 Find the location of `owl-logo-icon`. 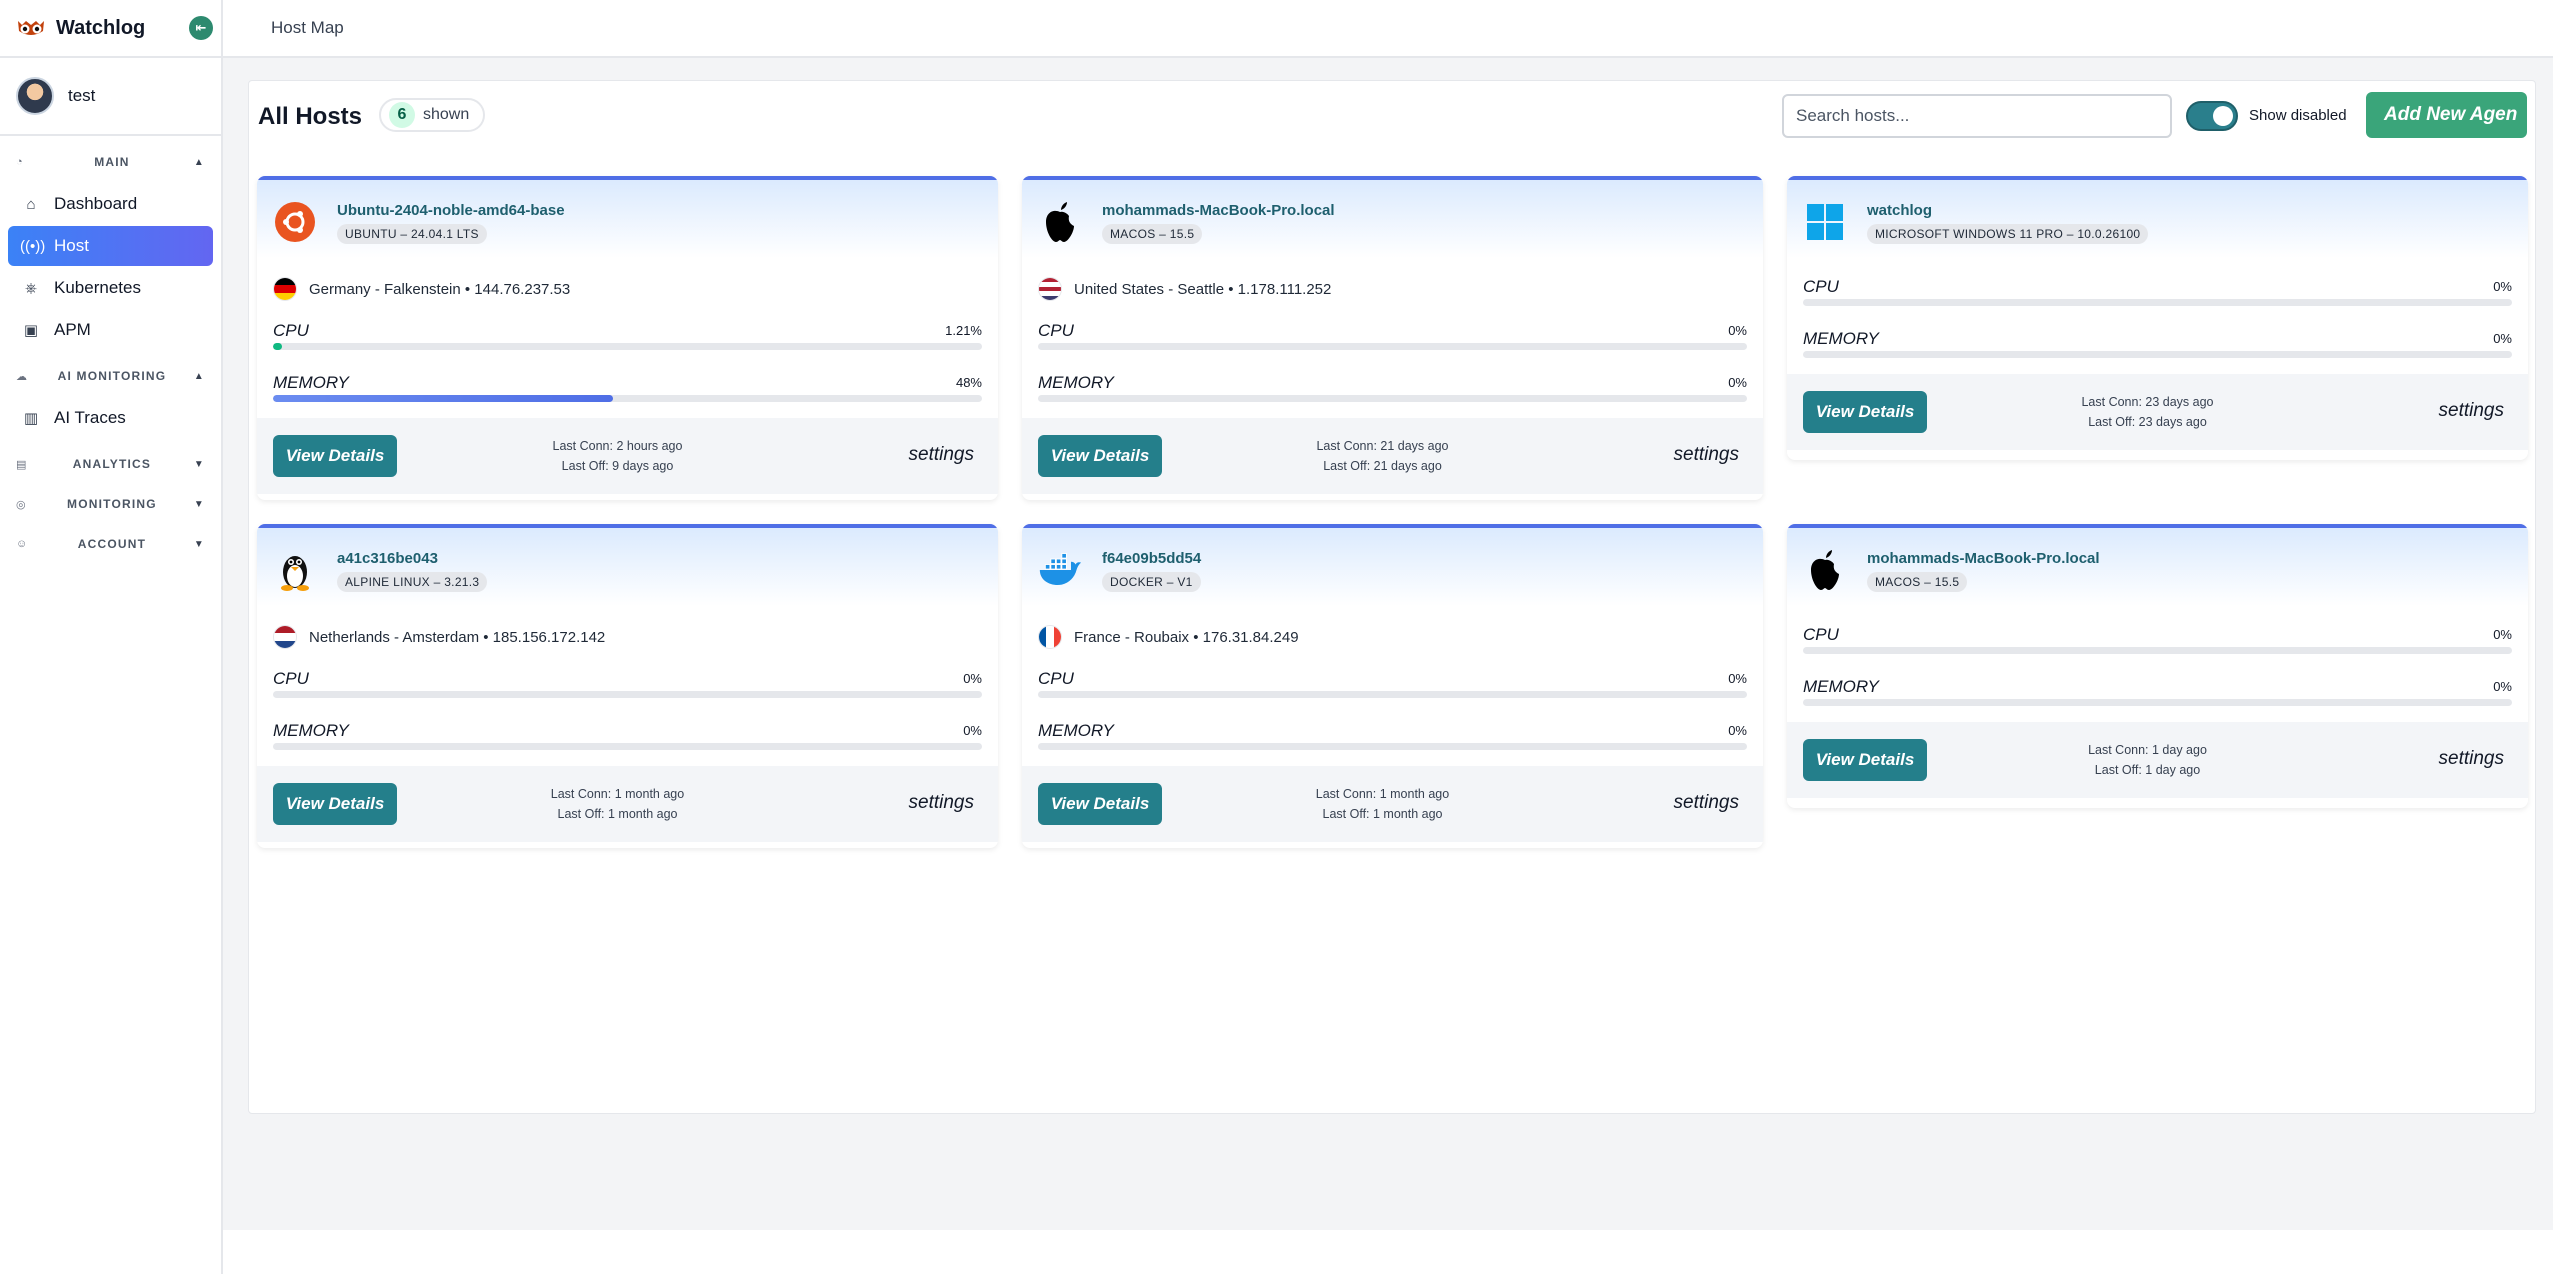

owl-logo-icon is located at coordinates (31, 28).